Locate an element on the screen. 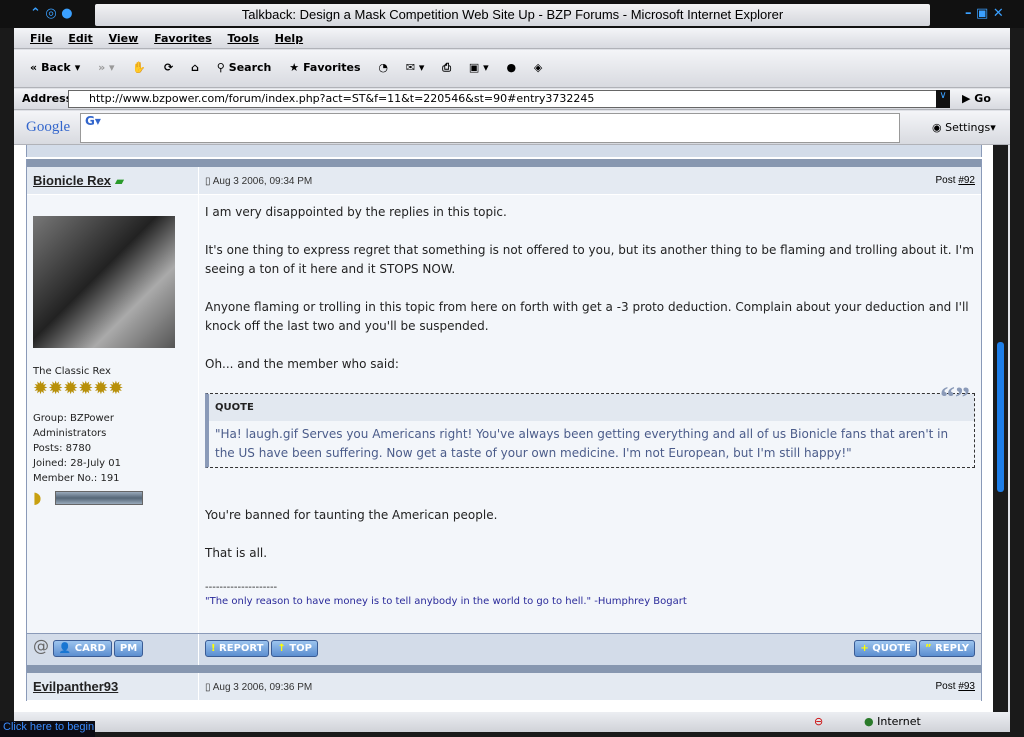 This screenshot has width=1024, height=737. menu-edit: Edit is located at coordinates (80, 38).